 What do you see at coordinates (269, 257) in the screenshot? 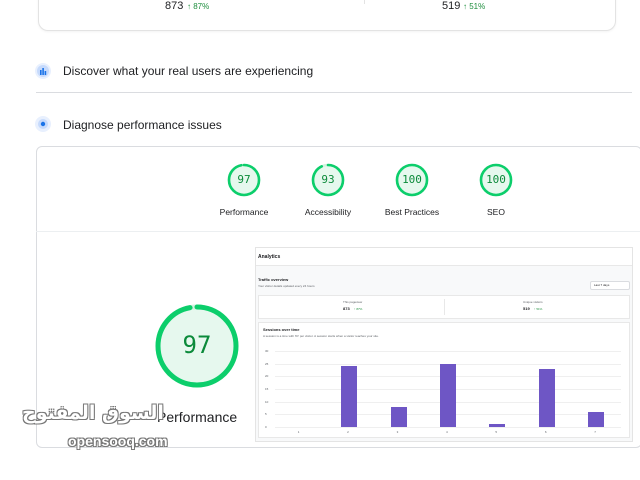
I see `thumb-title: Analytics` at bounding box center [269, 257].